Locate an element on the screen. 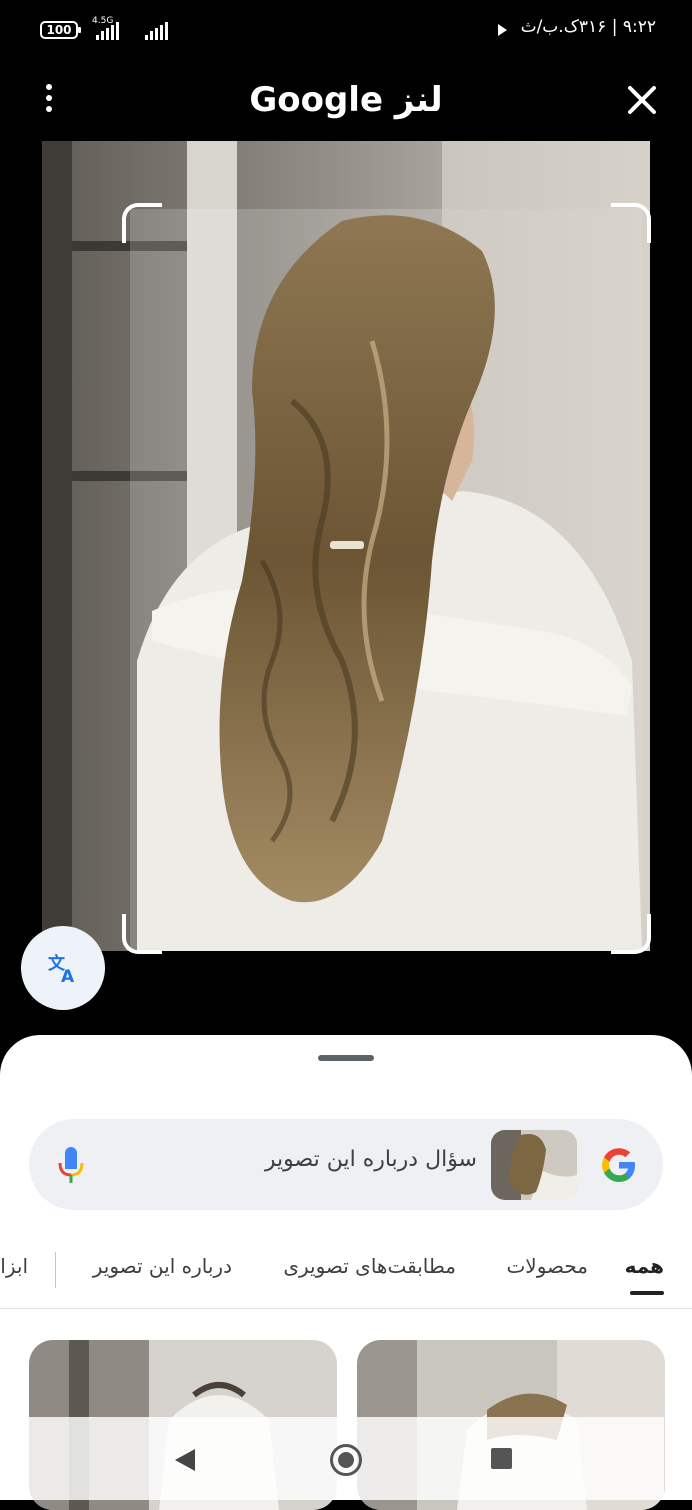 The height and width of the screenshot is (1510, 692). mic-icon is located at coordinates (71, 1165).